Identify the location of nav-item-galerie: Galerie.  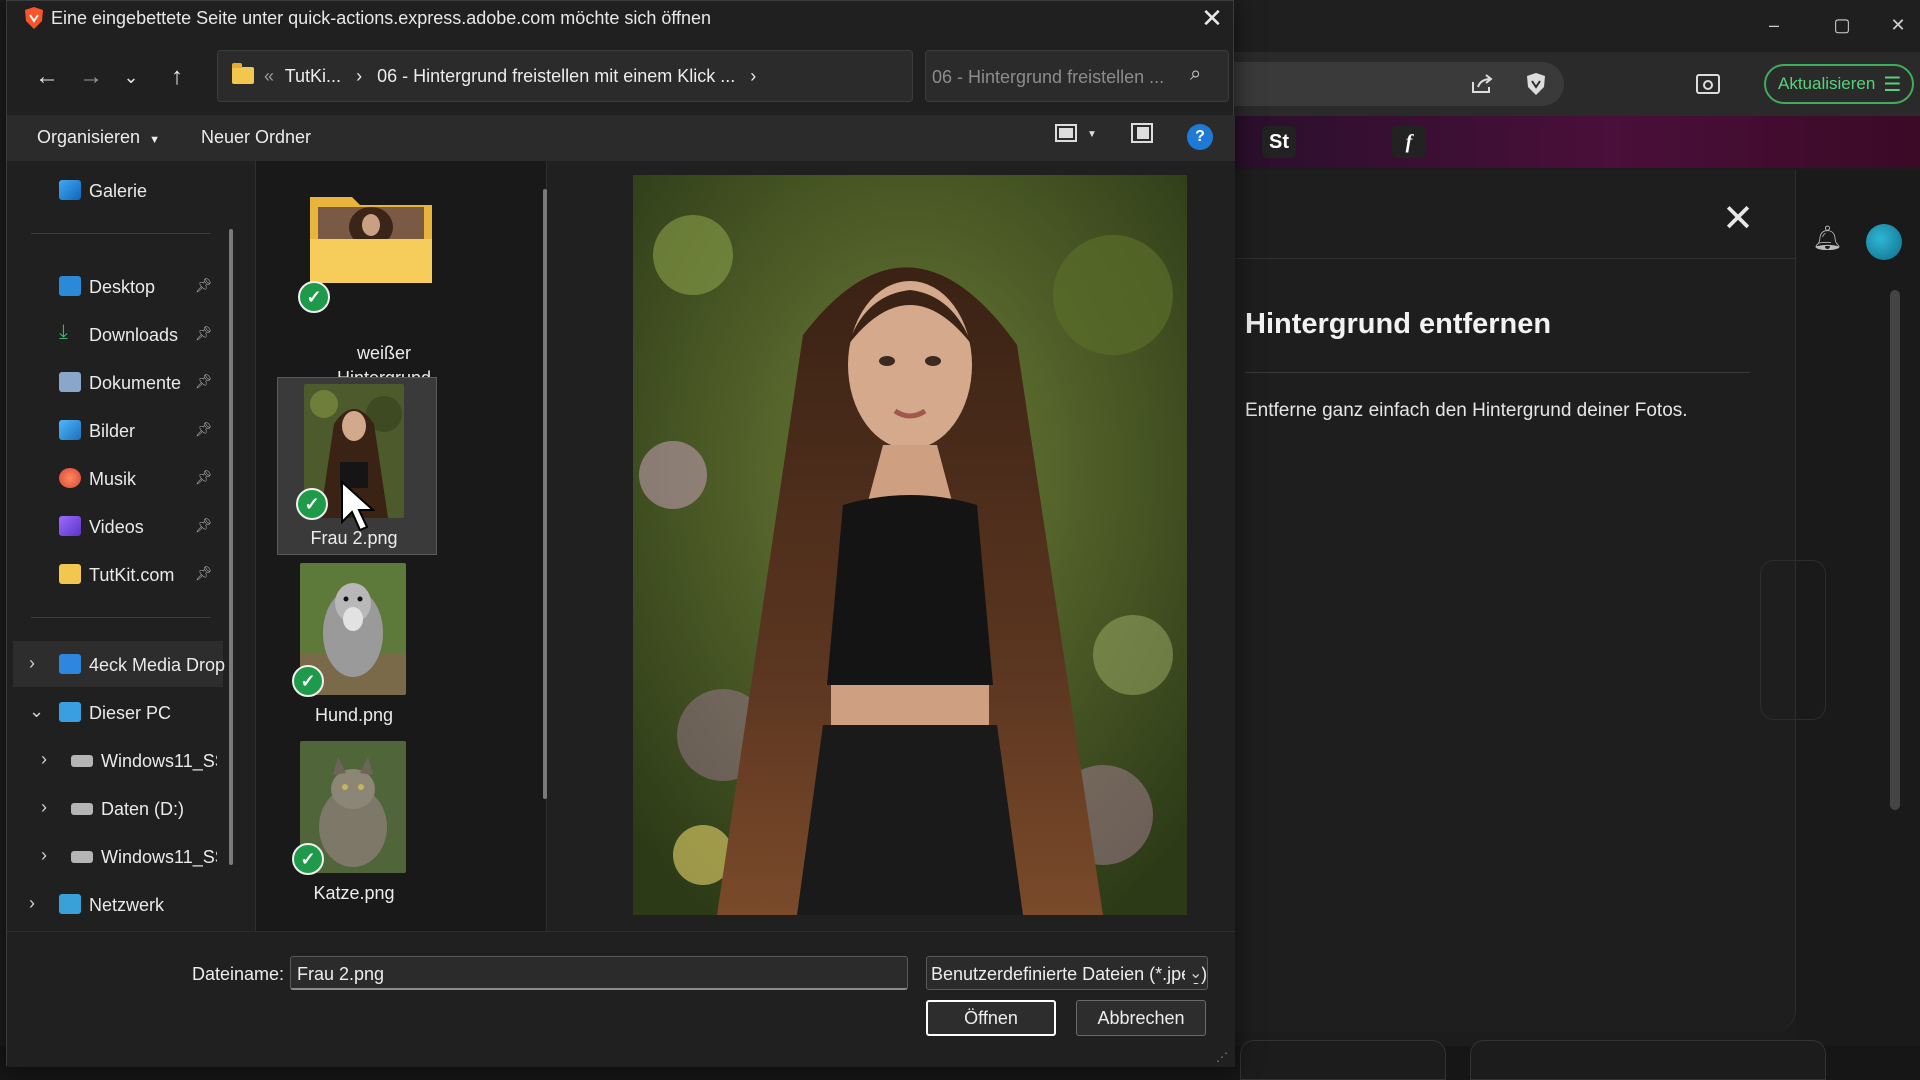
(117, 191).